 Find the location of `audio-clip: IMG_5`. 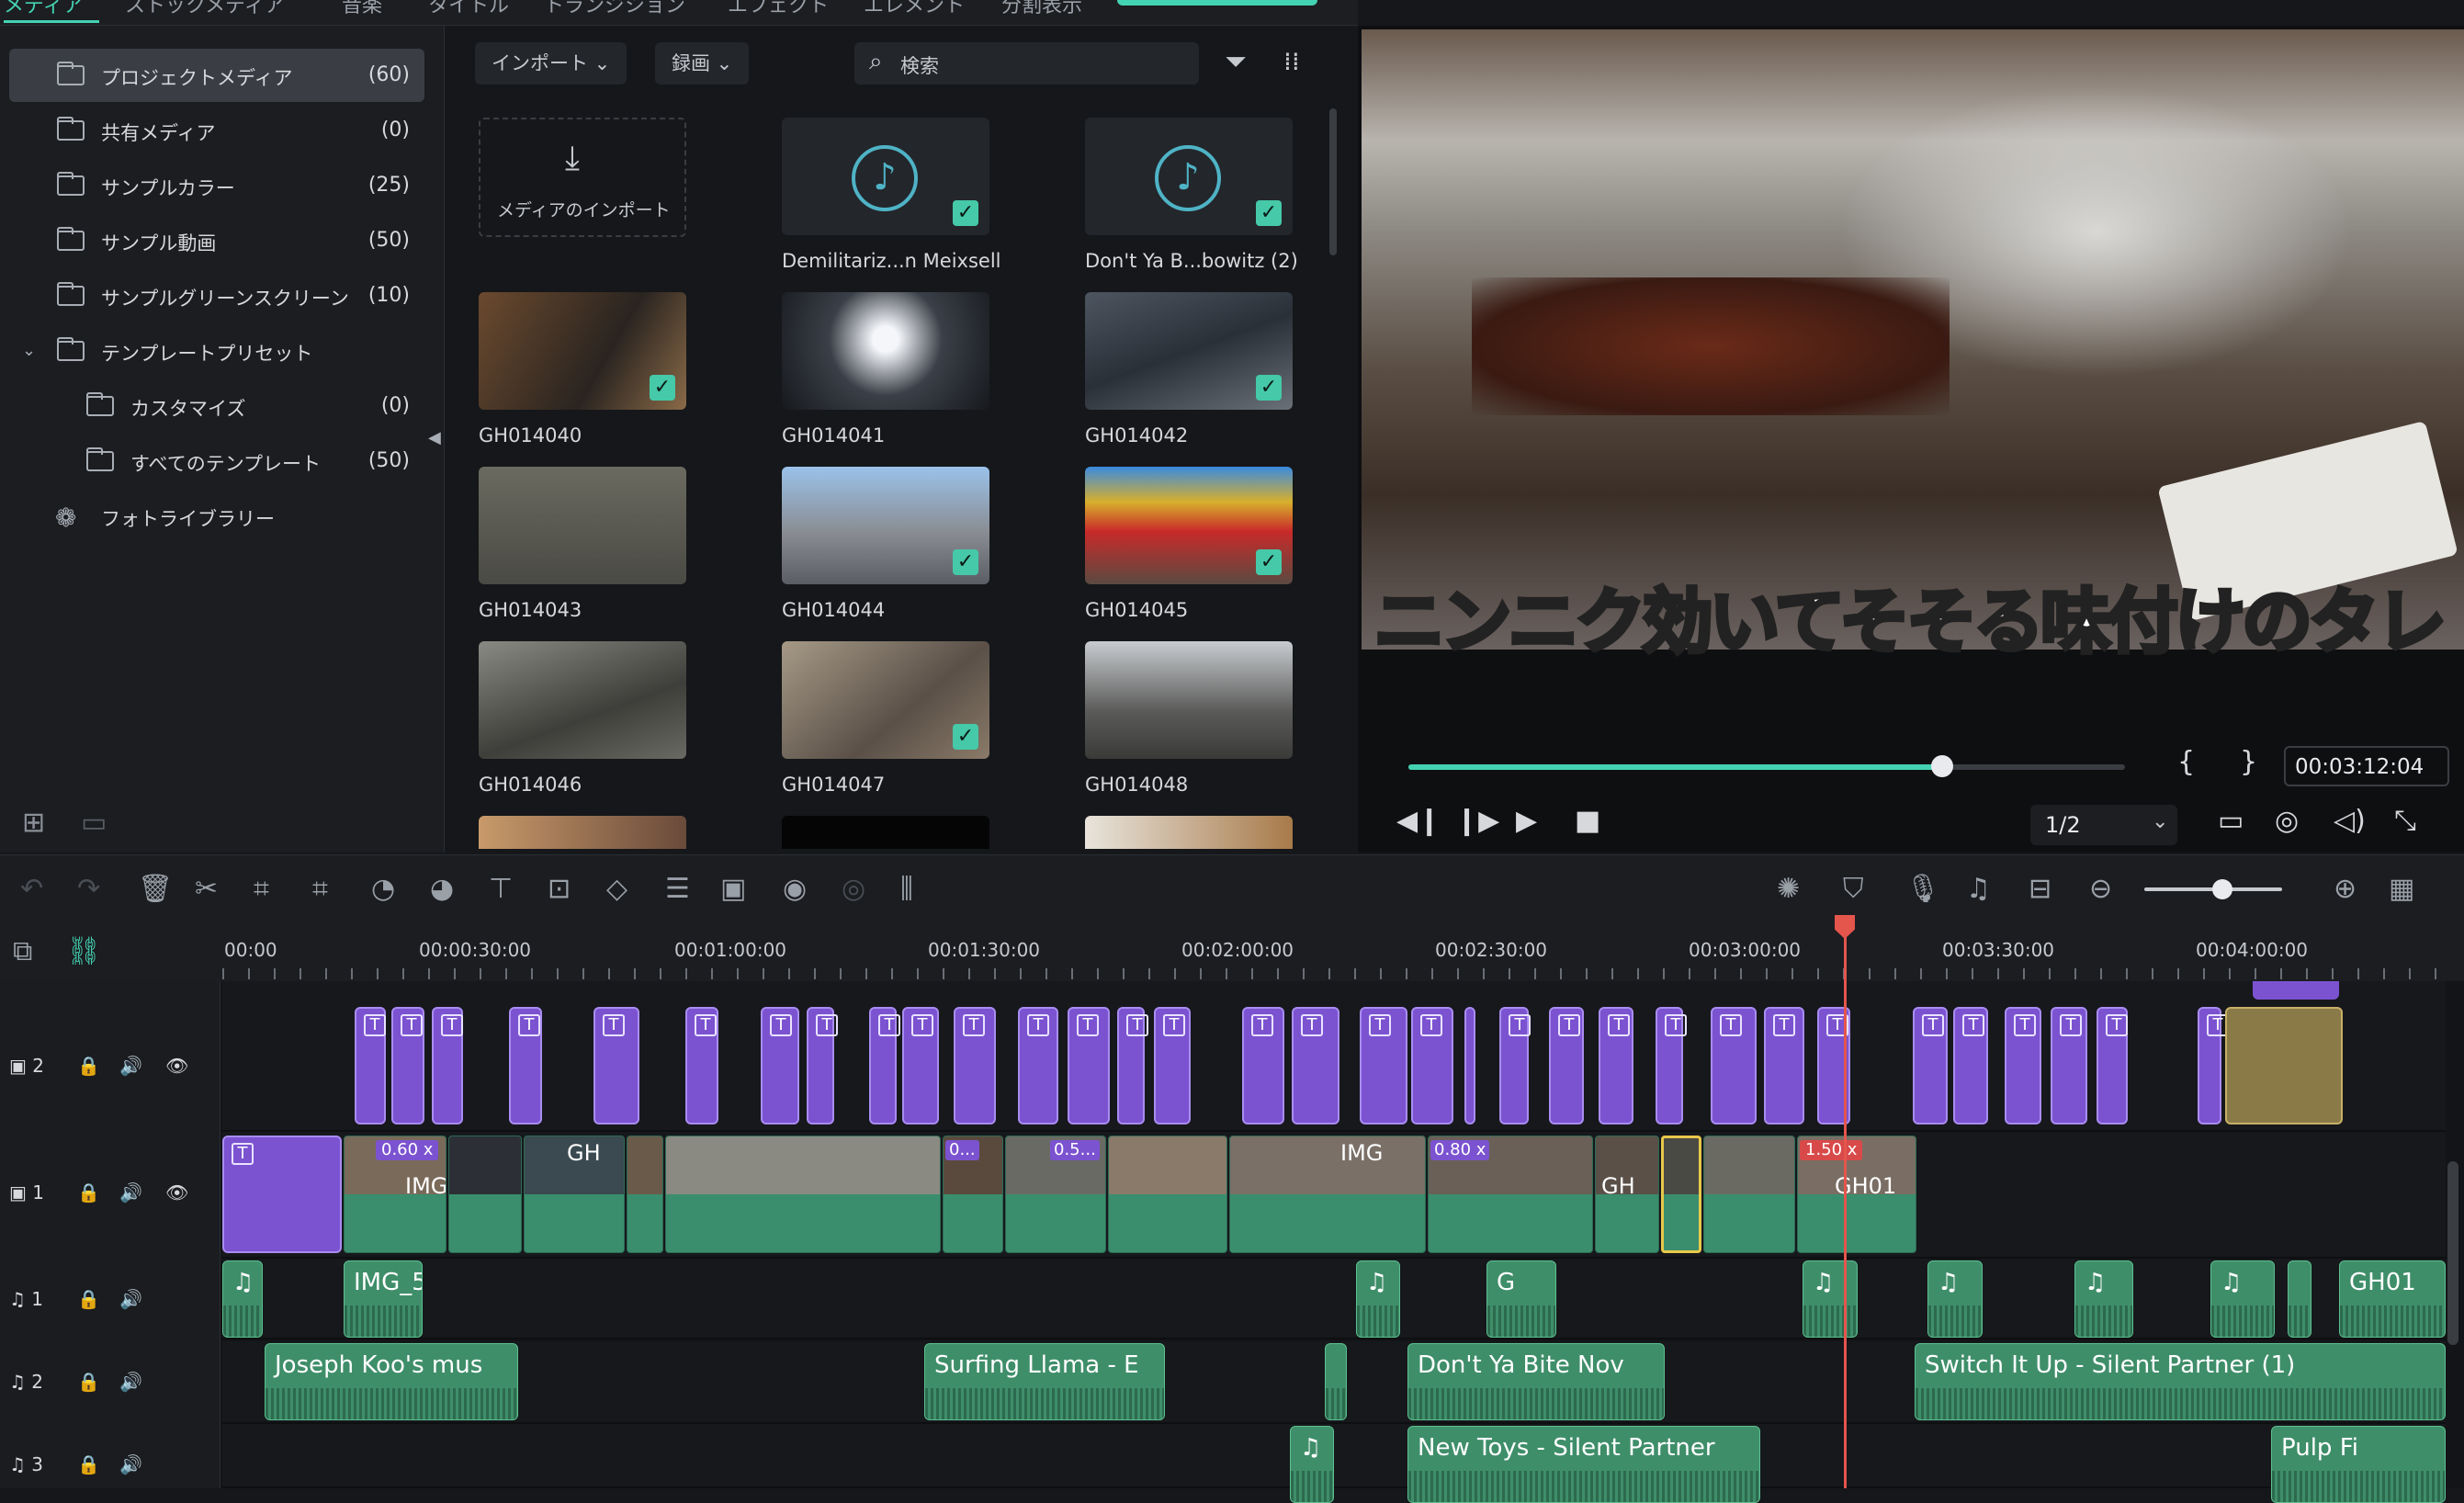

audio-clip: IMG_5 is located at coordinates (384, 1299).